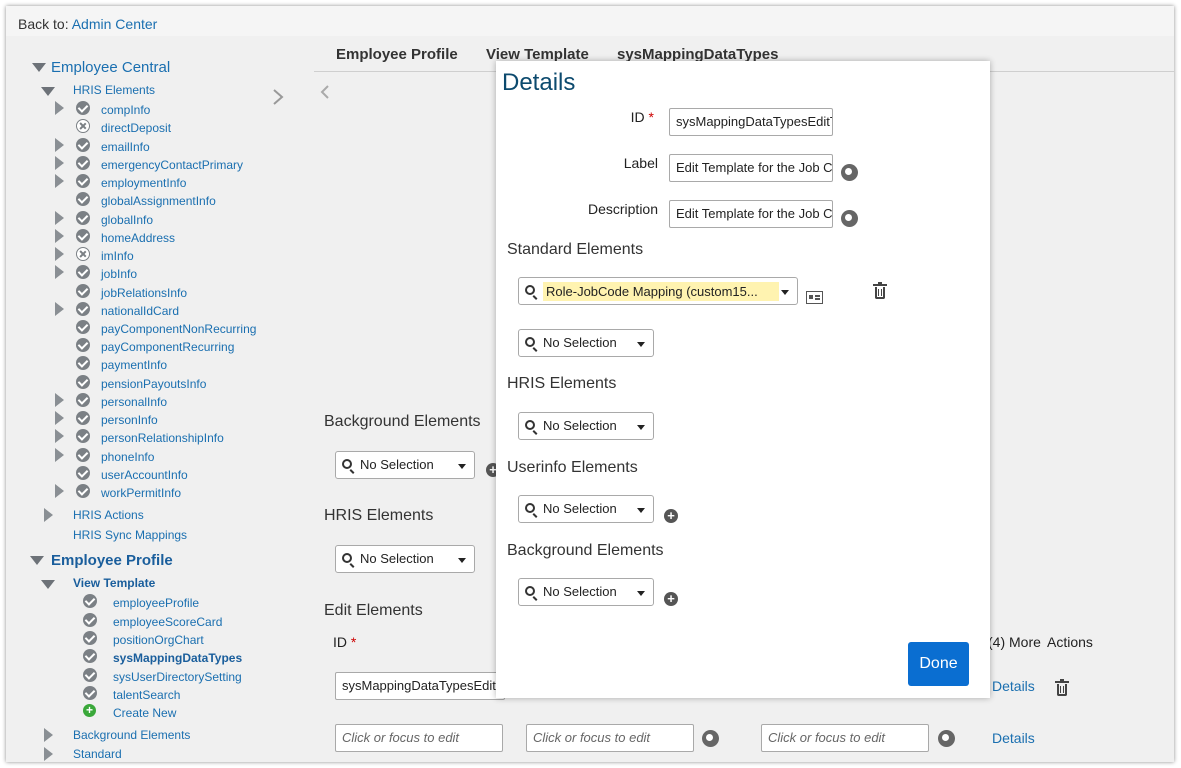 Image resolution: width=1181 pixels, height=768 pixels. Describe the element at coordinates (129, 420) in the screenshot. I see `sidebar-item: personInfo` at that location.